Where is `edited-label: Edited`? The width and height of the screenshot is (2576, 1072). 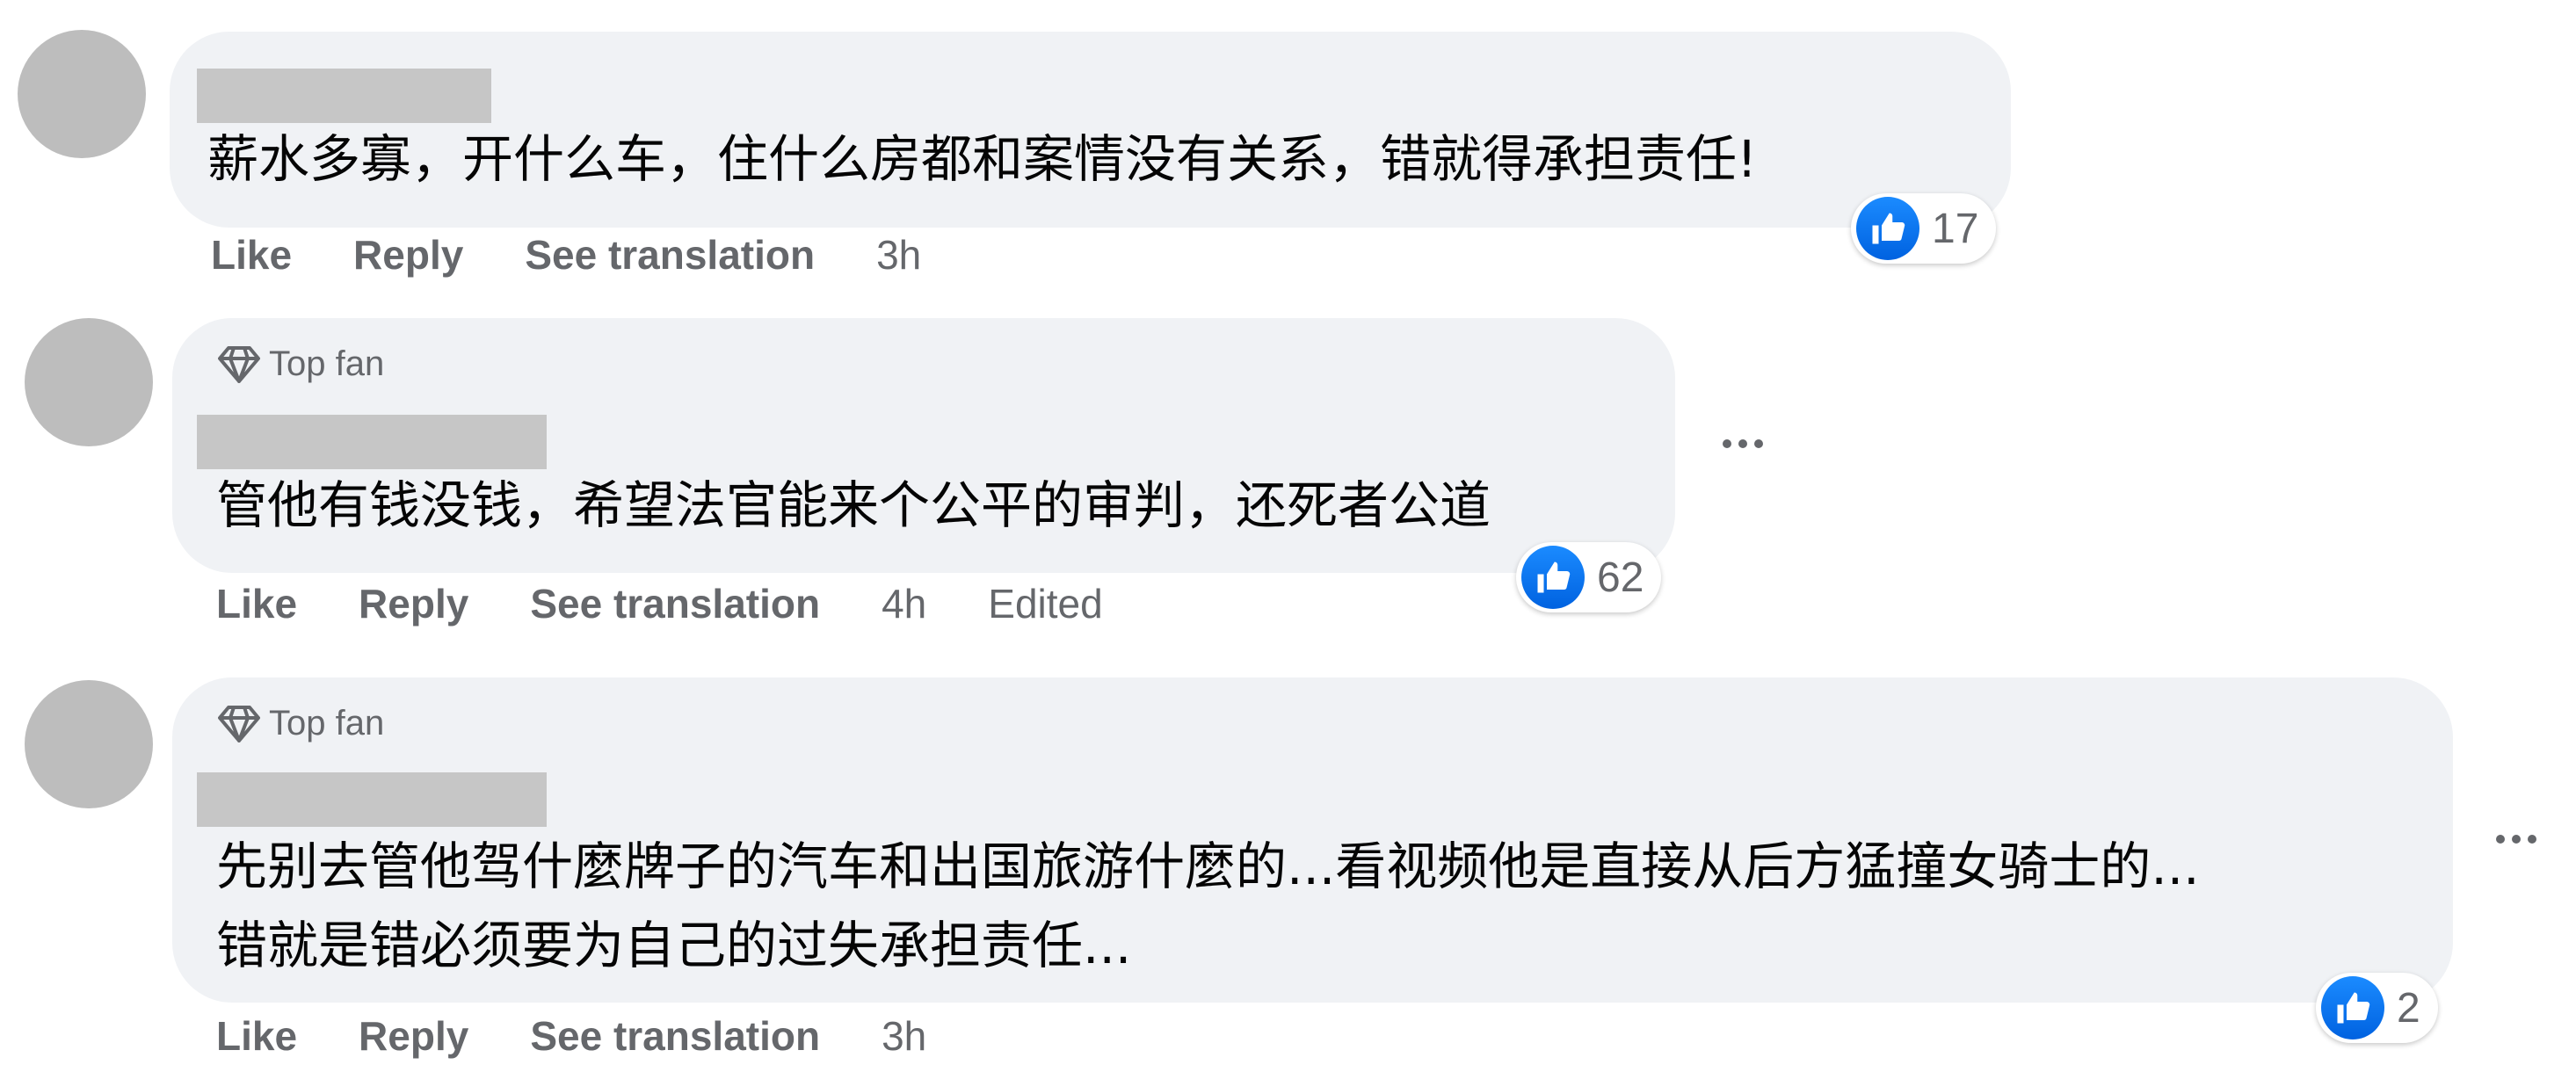 edited-label: Edited is located at coordinates (1045, 603).